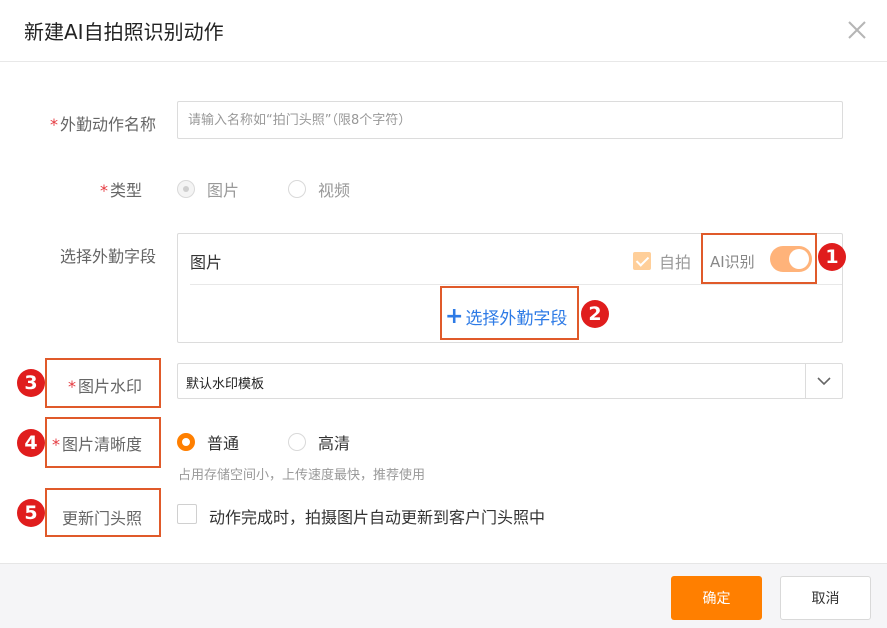 This screenshot has width=887, height=628. I want to click on annotation-badge: 2, so click(595, 314).